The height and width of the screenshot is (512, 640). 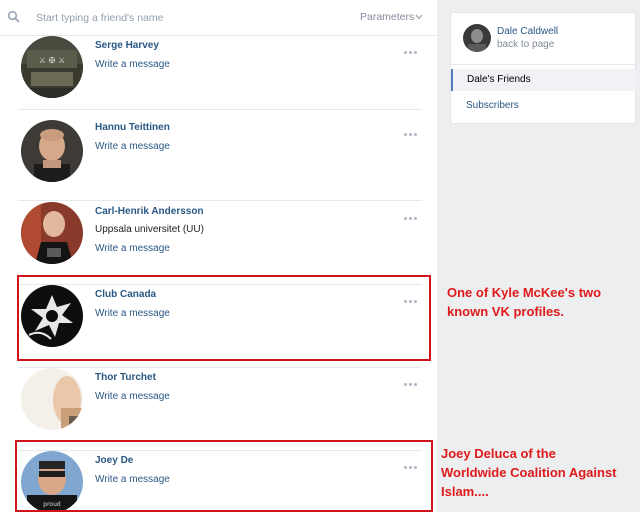 What do you see at coordinates (127, 45) in the screenshot?
I see `friend-name: Serge Harvey` at bounding box center [127, 45].